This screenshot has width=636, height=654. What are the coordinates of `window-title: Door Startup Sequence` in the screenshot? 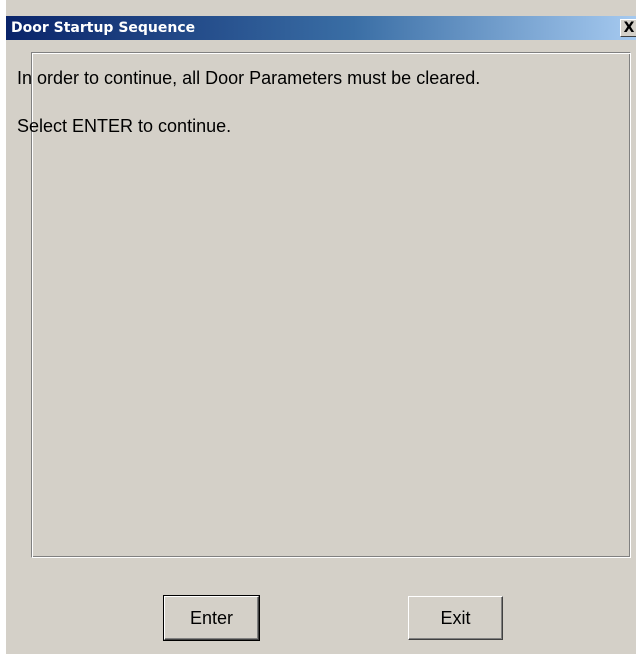 It's located at (103, 28).